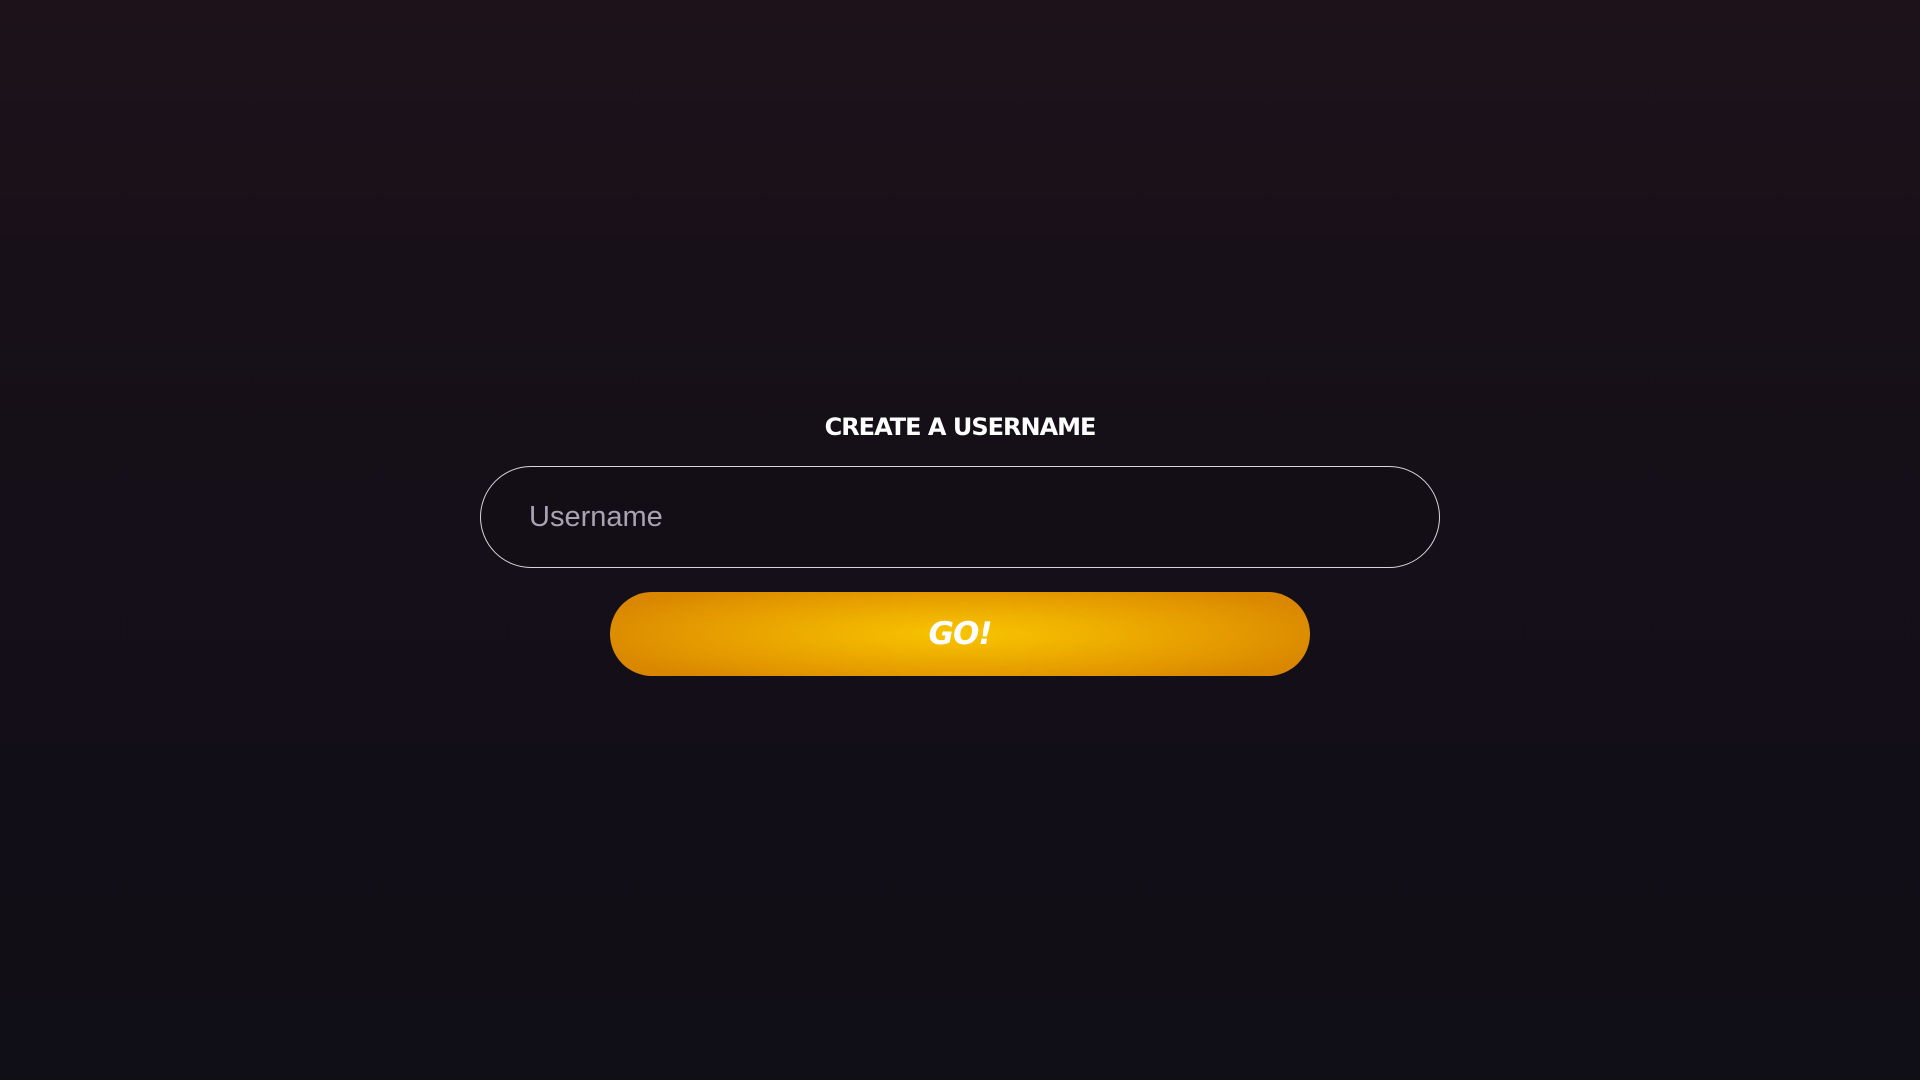 The height and width of the screenshot is (1080, 1920). Describe the element at coordinates (960, 517) in the screenshot. I see `username-input` at that location.